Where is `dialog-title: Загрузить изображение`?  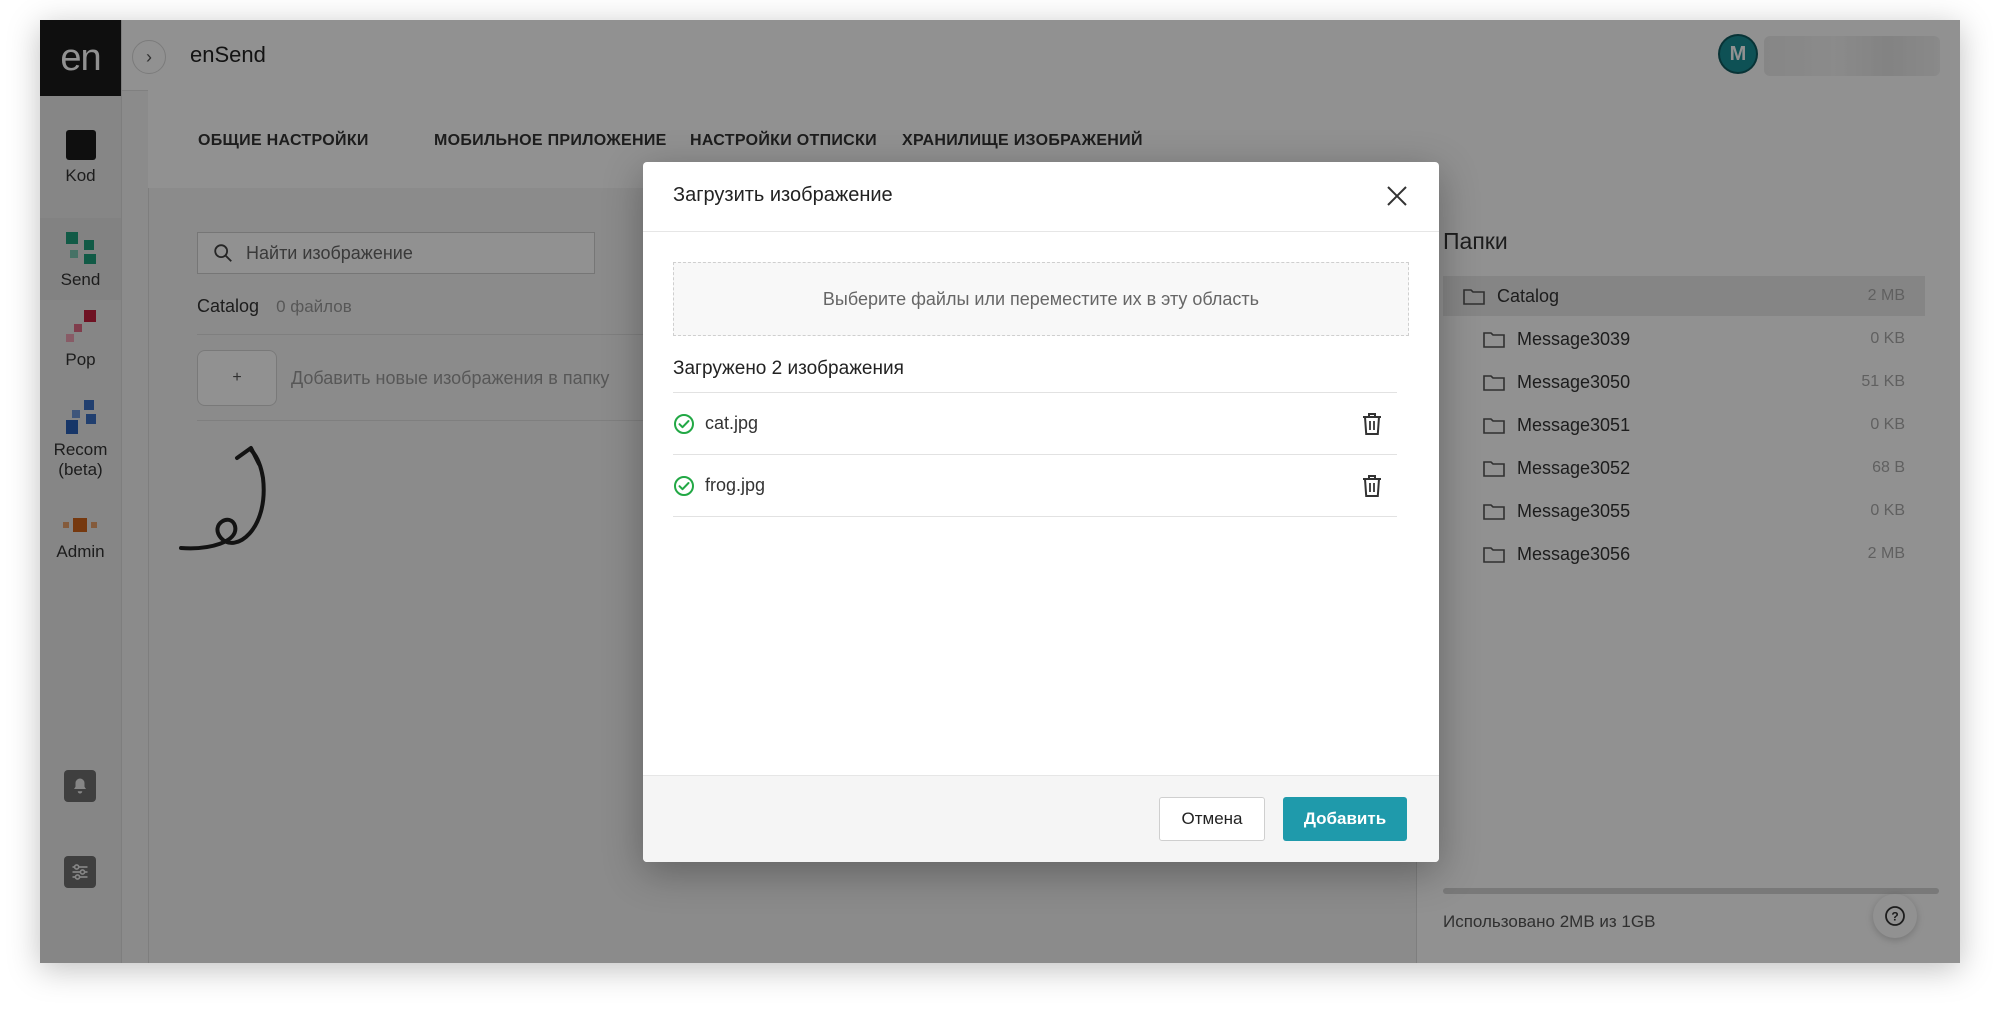
dialog-title: Загрузить изображение is located at coordinates (783, 195).